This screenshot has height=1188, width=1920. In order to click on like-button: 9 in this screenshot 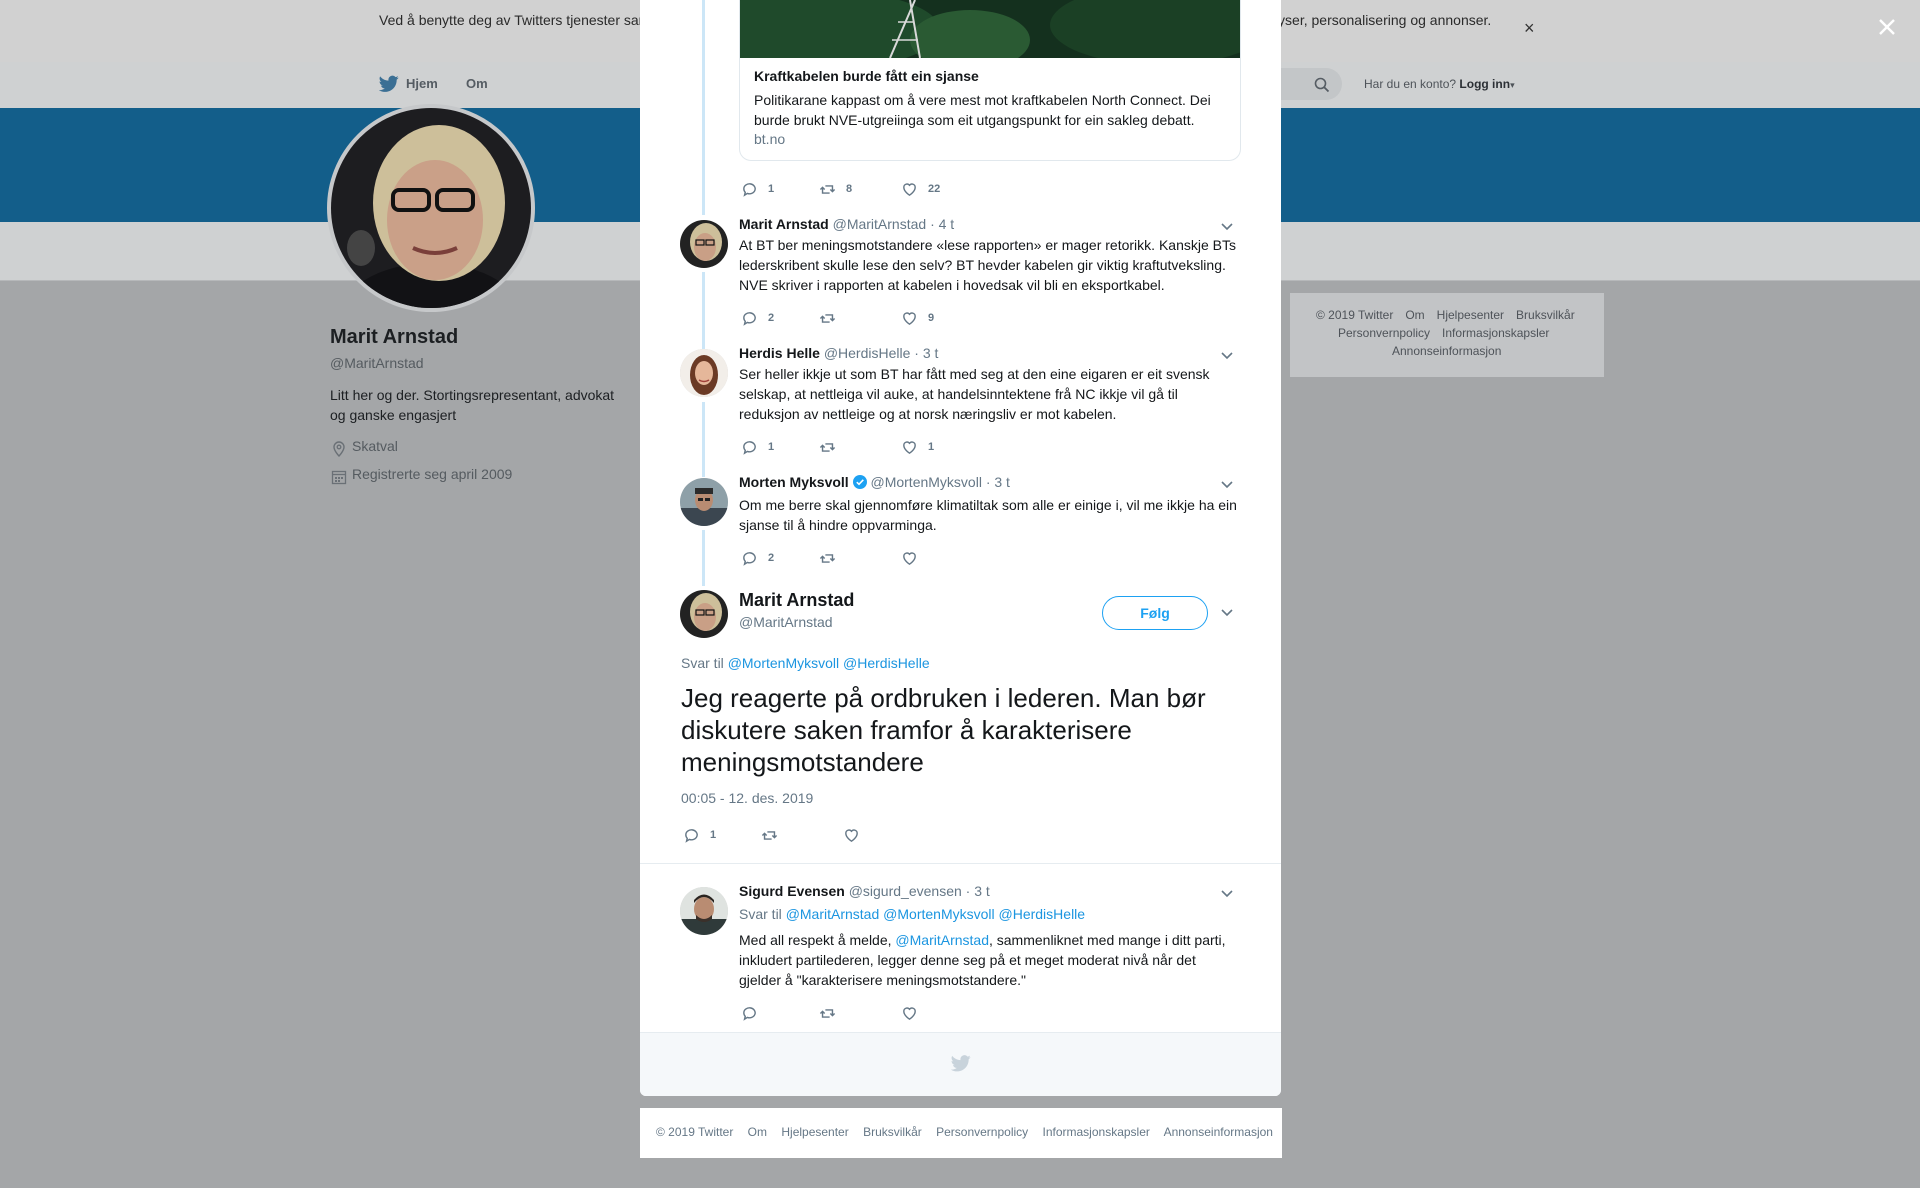, I will do `click(917, 318)`.